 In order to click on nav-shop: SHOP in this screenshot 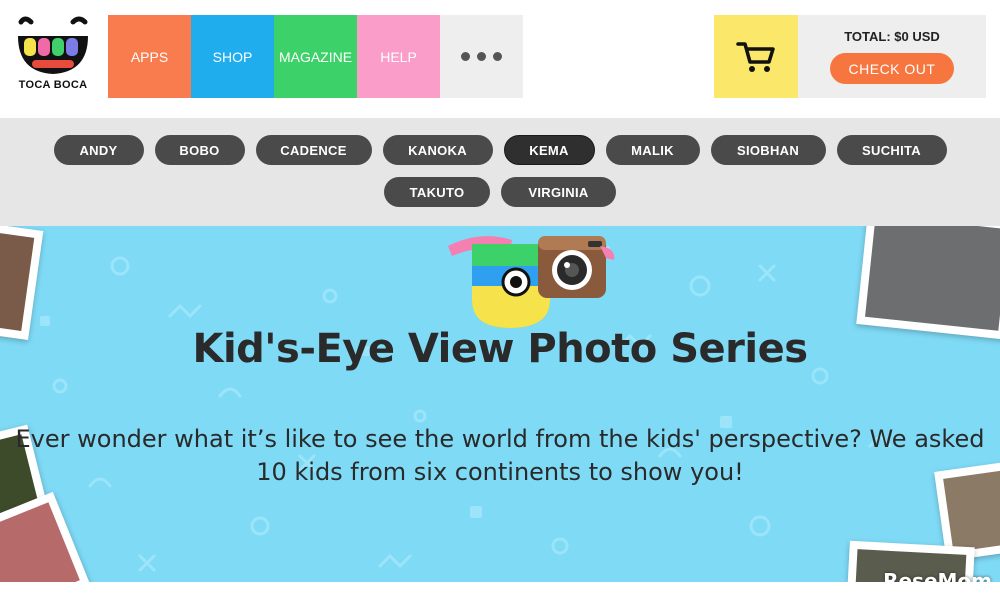, I will do `click(232, 56)`.